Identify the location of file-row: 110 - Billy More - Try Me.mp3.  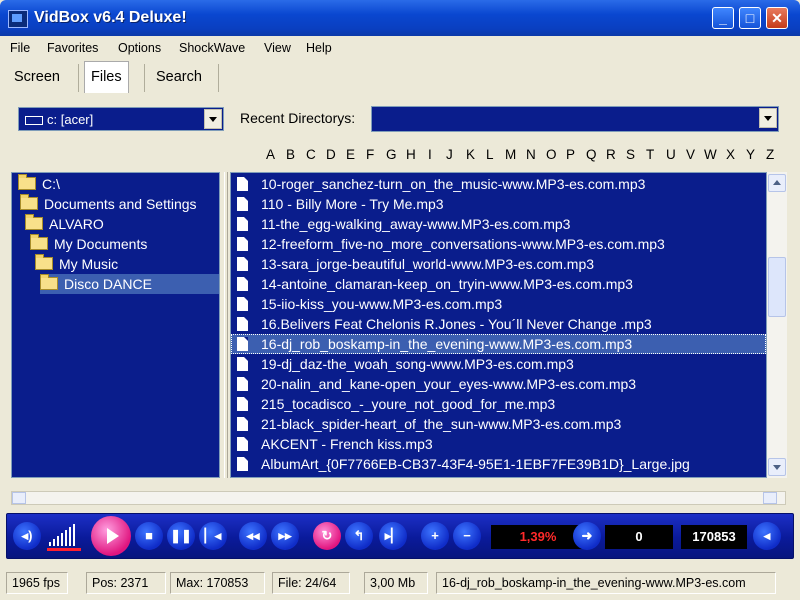
(498, 204).